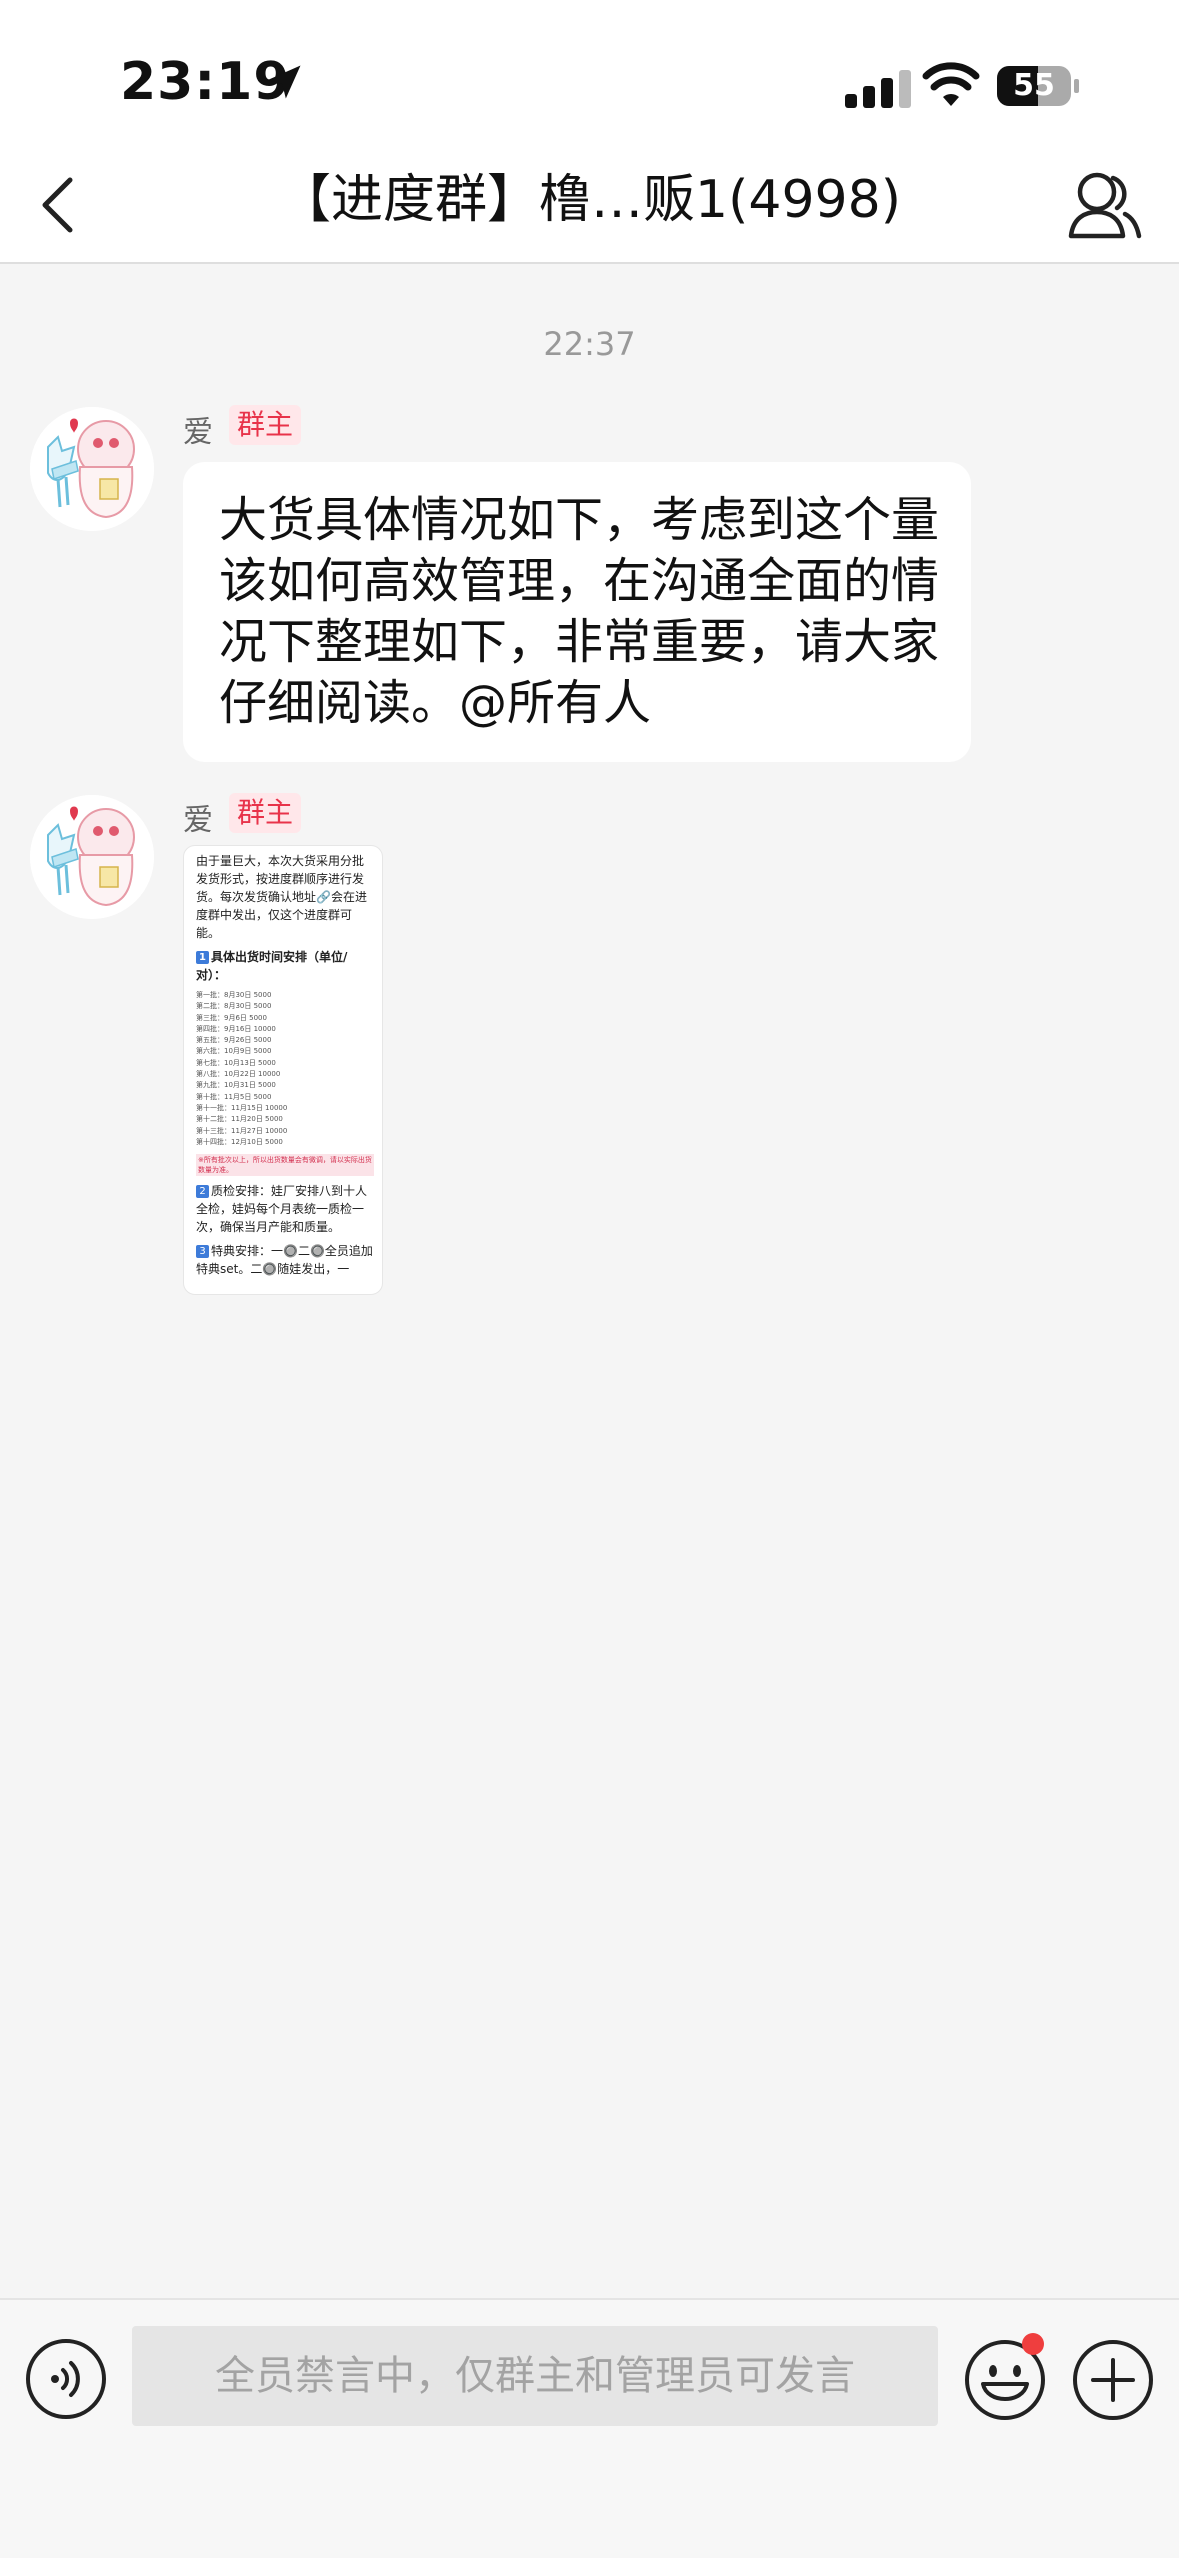 This screenshot has width=1179, height=2558. I want to click on cellular-signal-icon, so click(880, 88).